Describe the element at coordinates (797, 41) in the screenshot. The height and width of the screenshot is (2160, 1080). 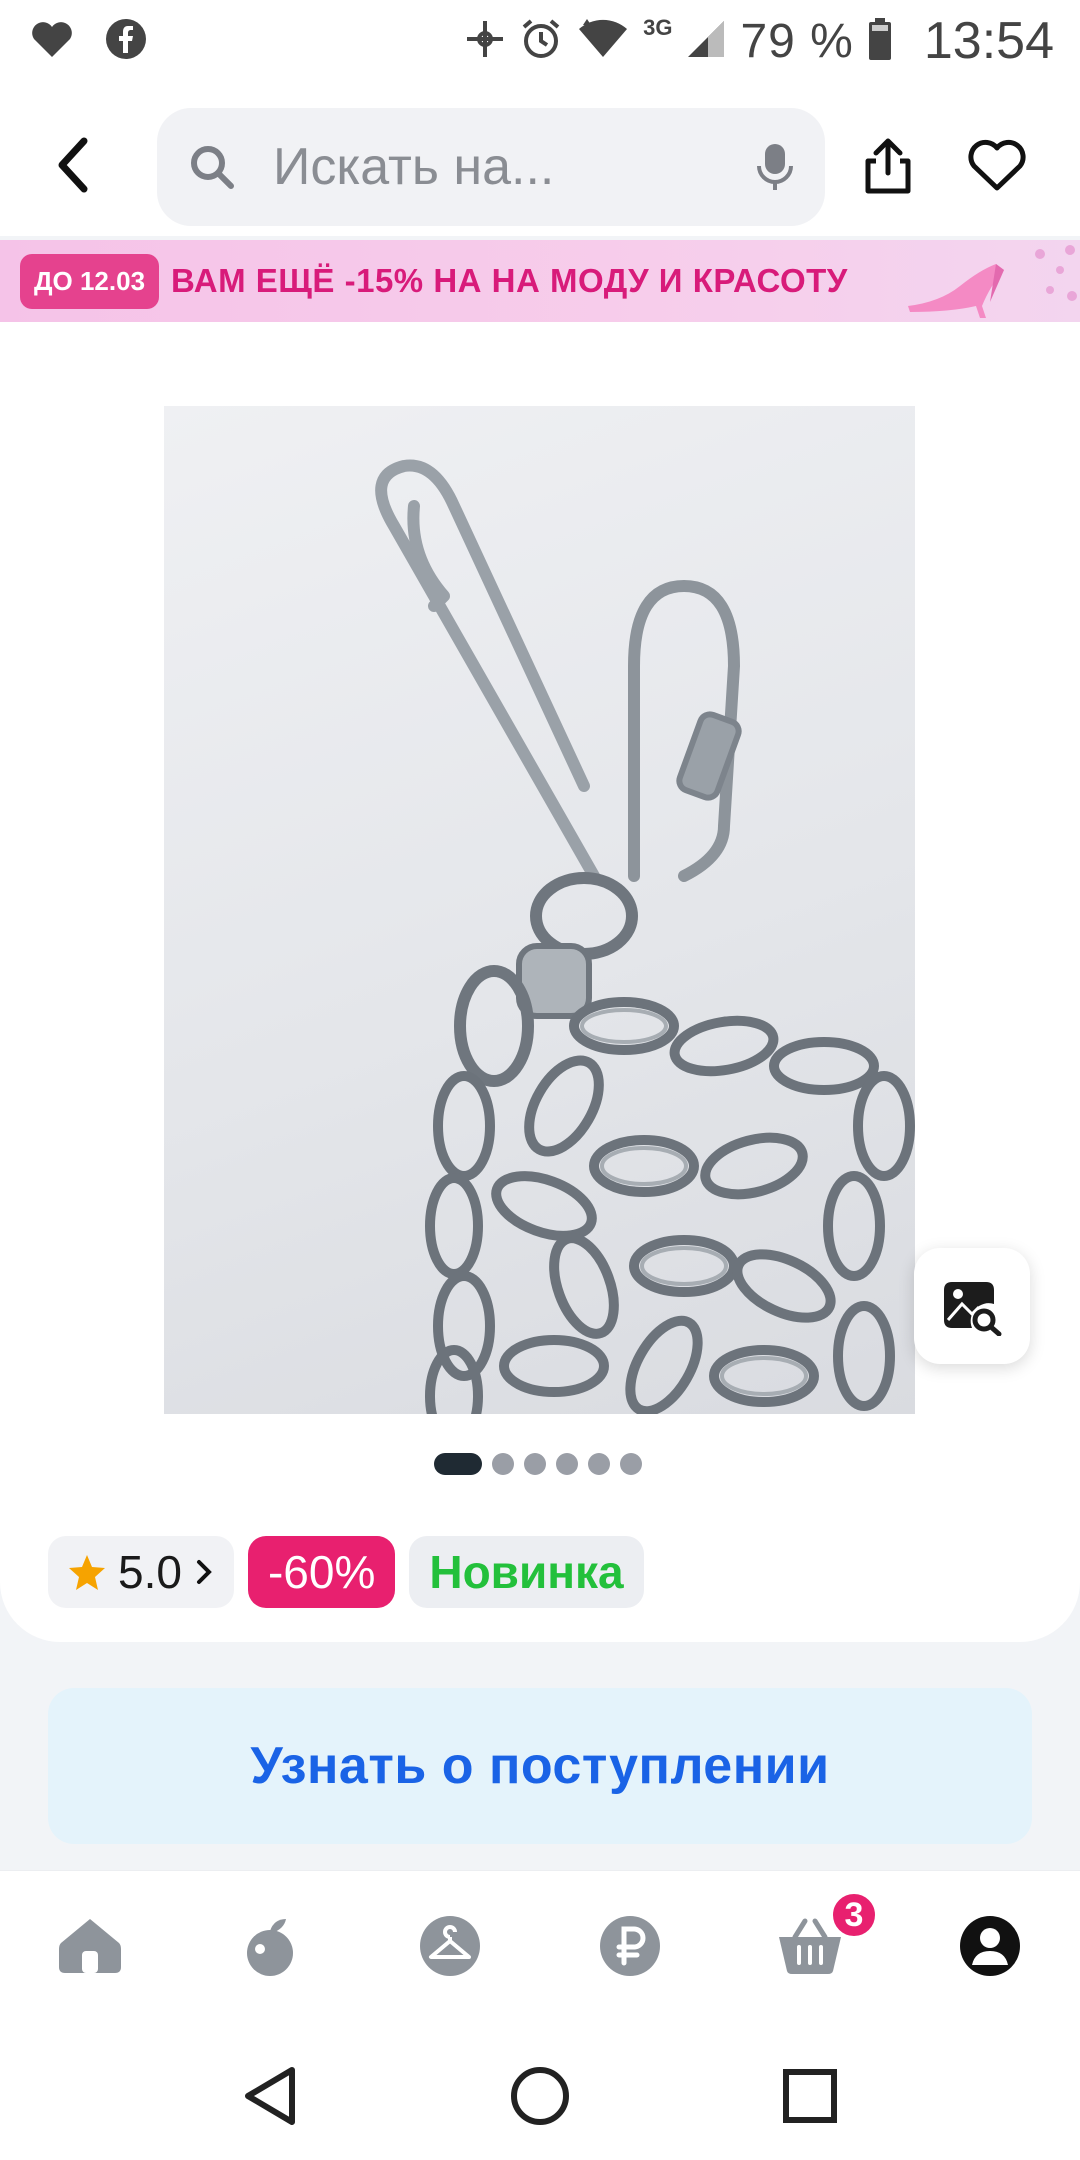
I see `battery-percent: 79 %` at that location.